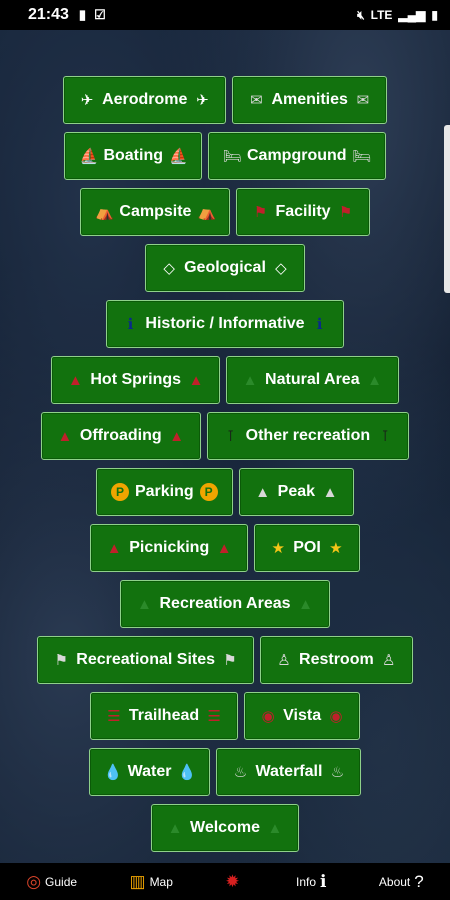 This screenshot has width=450, height=900. I want to click on poi-button: ★ POI ★, so click(307, 548).